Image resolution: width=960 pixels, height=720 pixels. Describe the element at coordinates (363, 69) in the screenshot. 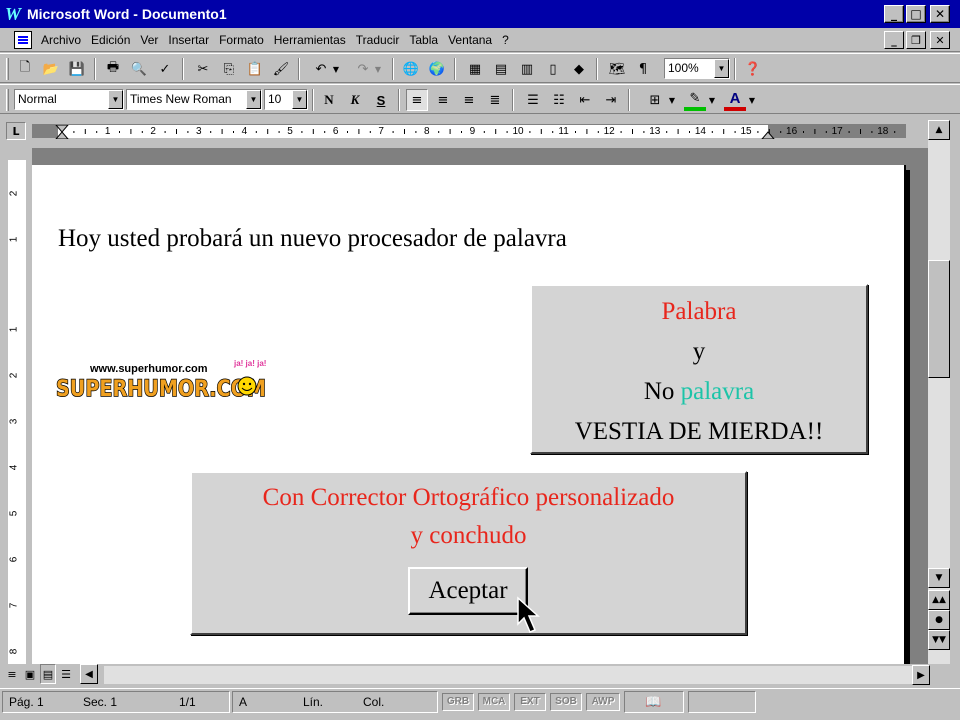

I see `redo-icon: ↷` at that location.